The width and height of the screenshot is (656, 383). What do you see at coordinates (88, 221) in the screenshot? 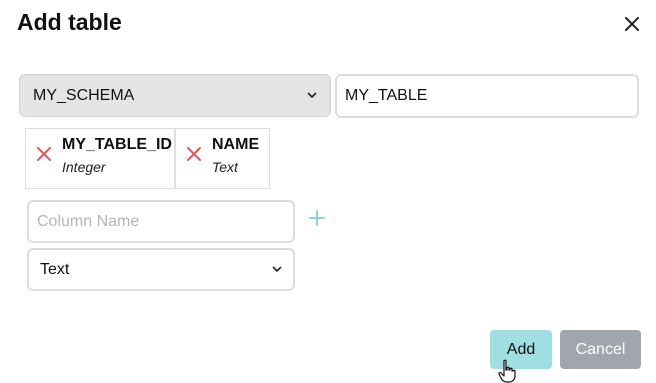
I see `column-name-placeholder: Column Name` at bounding box center [88, 221].